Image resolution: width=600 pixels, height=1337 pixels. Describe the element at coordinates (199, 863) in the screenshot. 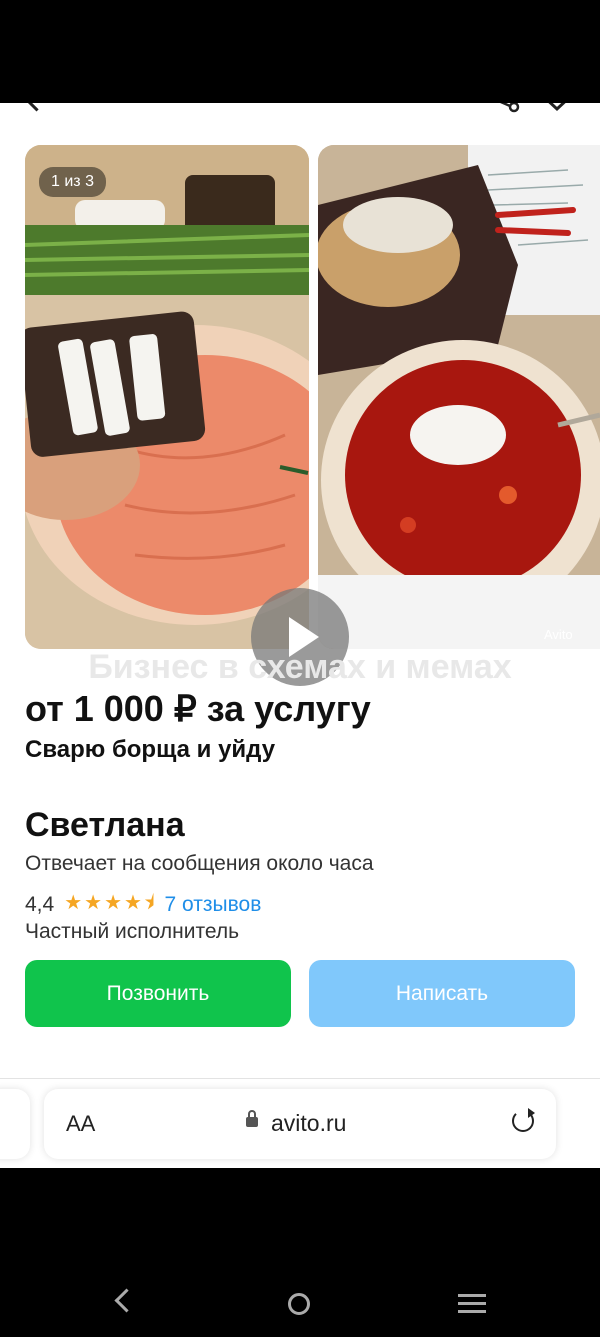

I see `seller-response-time: Отвечает на сообщения около часа` at that location.